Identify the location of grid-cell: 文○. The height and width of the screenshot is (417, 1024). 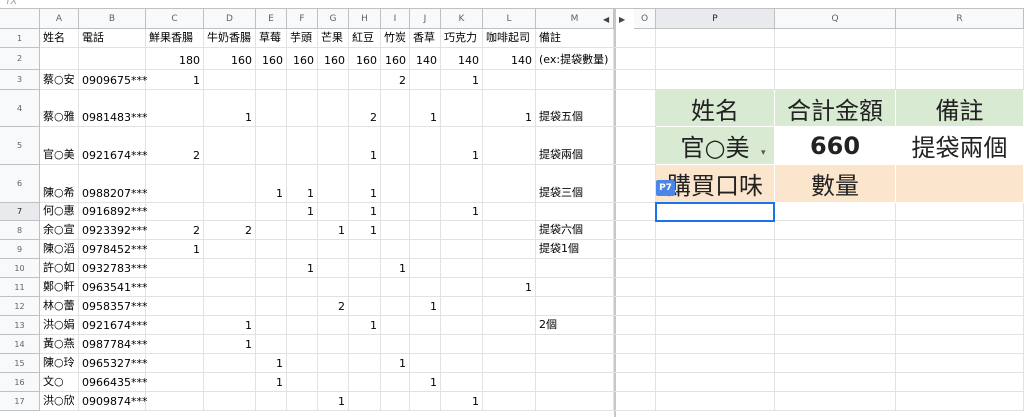
(59, 382).